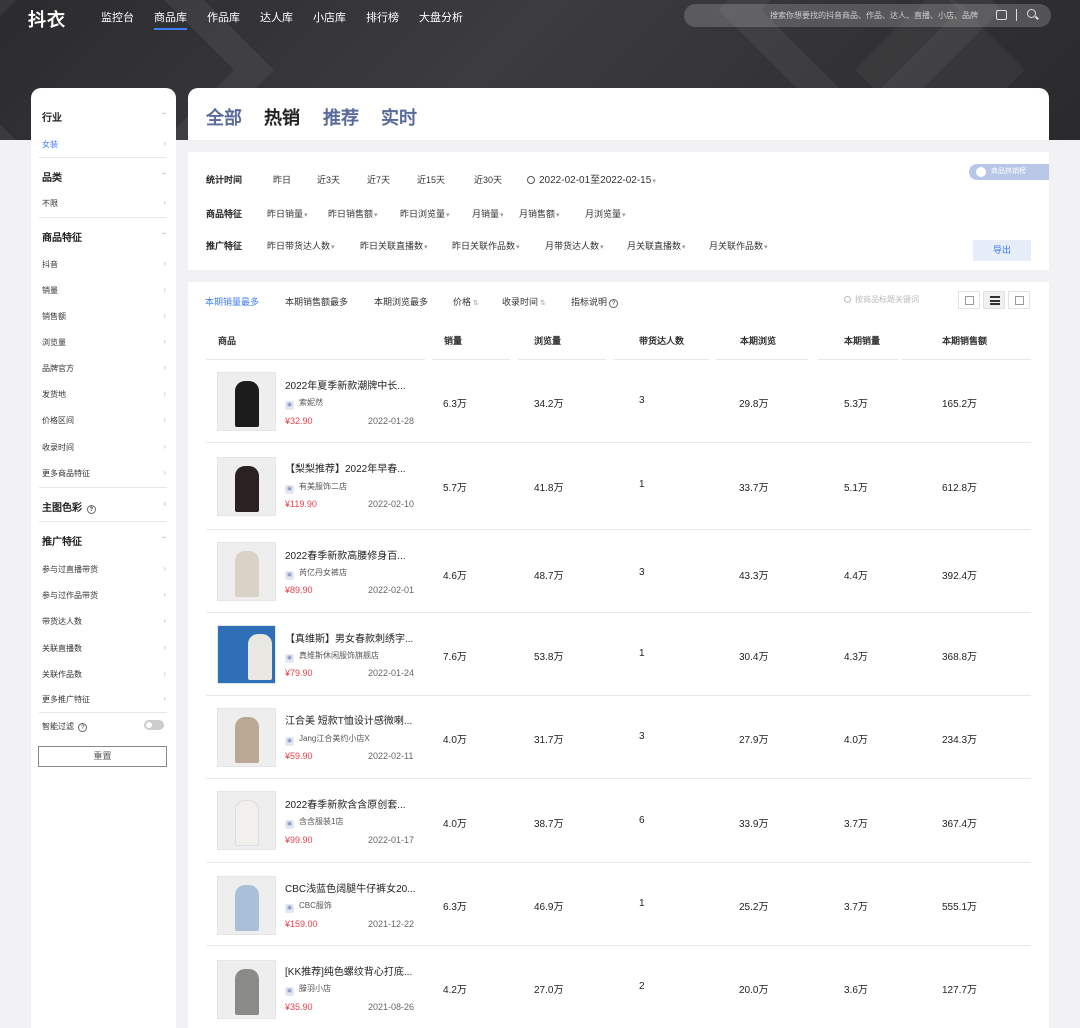 The image size is (1080, 1028). Describe the element at coordinates (524, 301) in the screenshot. I see `sort-indexed-time: 收录时间 ⇅` at that location.